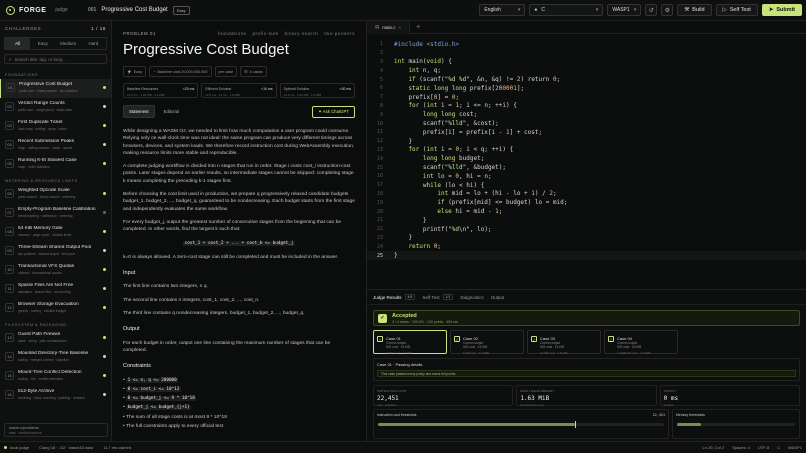 The width and height of the screenshot is (806, 453). Describe the element at coordinates (388, 398) in the screenshot. I see `metric-value: 22,451` at that location.